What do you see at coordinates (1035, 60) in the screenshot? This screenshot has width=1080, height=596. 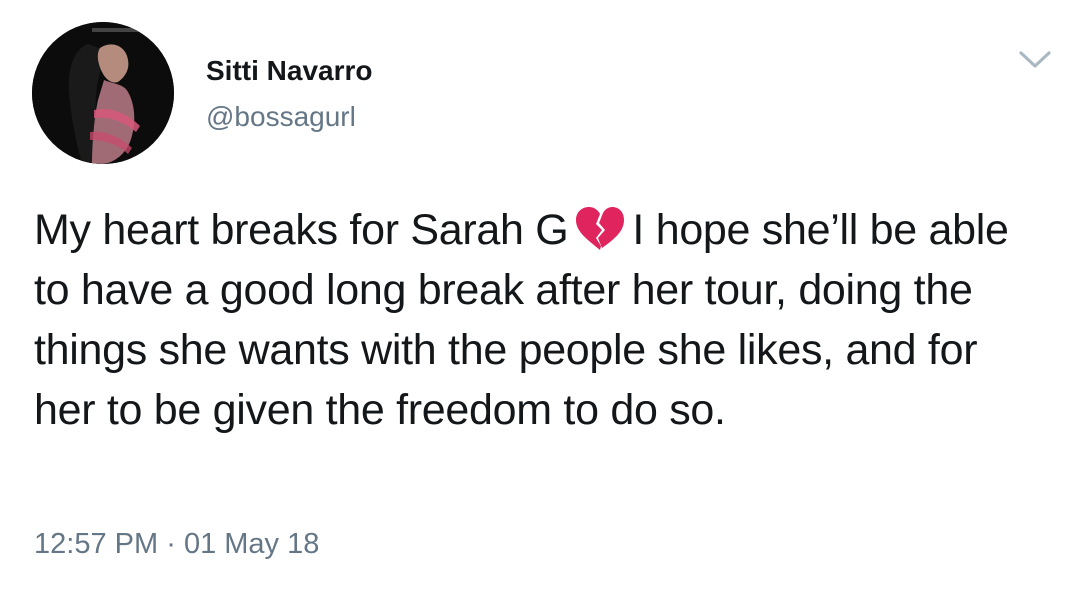 I see `chevron-down-icon` at bounding box center [1035, 60].